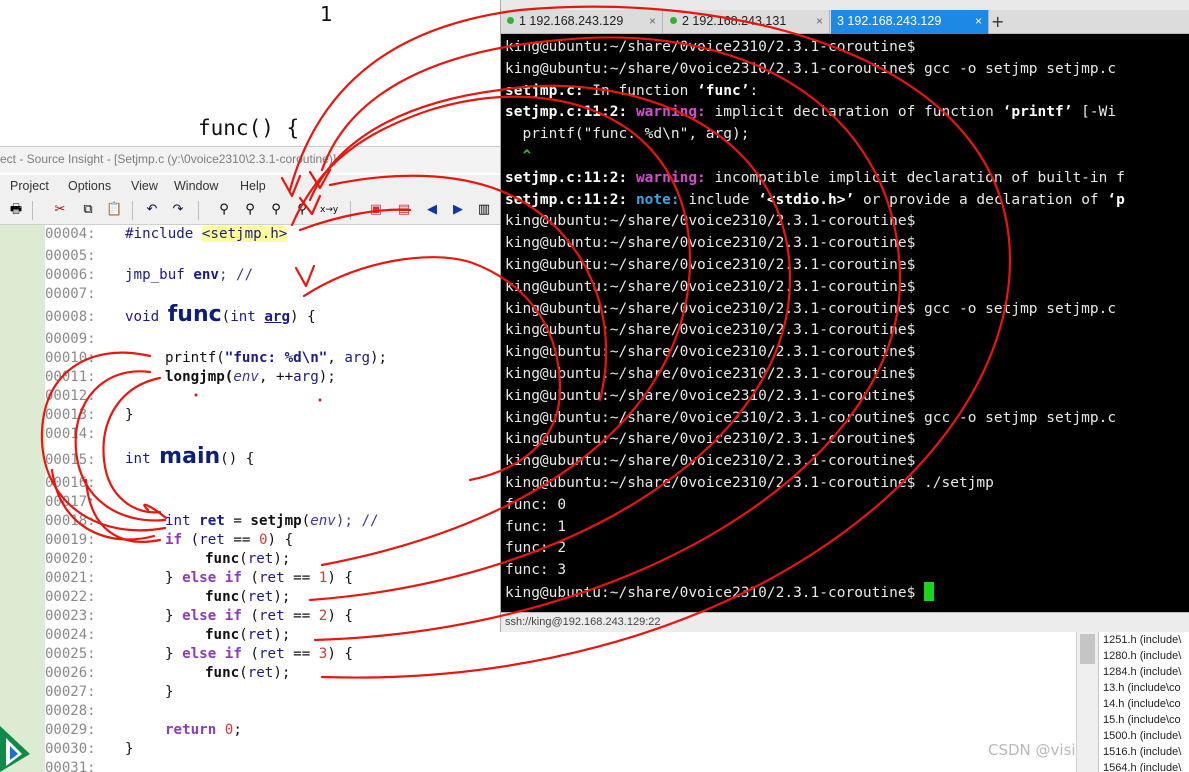  I want to click on watermark: CSDN @visi, so click(1032, 750).